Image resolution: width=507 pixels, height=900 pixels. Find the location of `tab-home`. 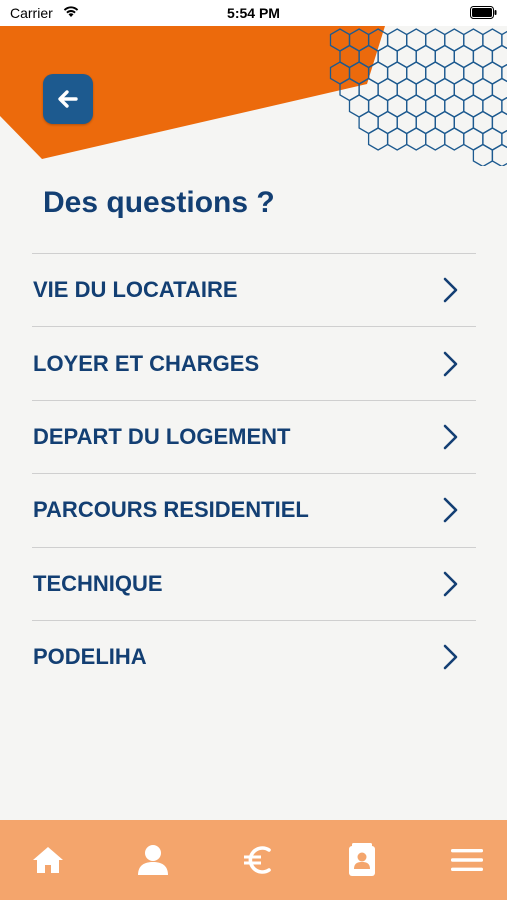

tab-home is located at coordinates (48, 860).